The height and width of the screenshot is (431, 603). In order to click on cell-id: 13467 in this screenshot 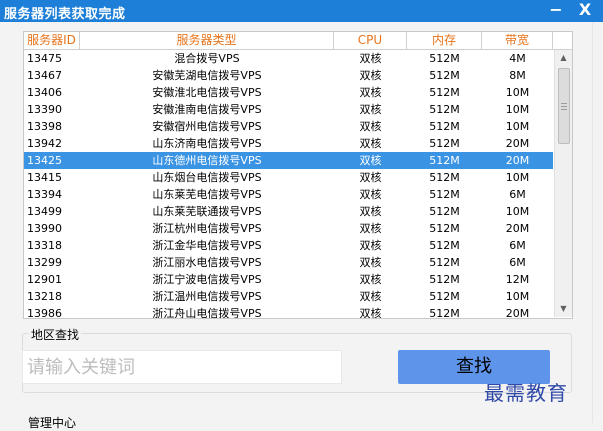, I will do `click(44, 75)`.